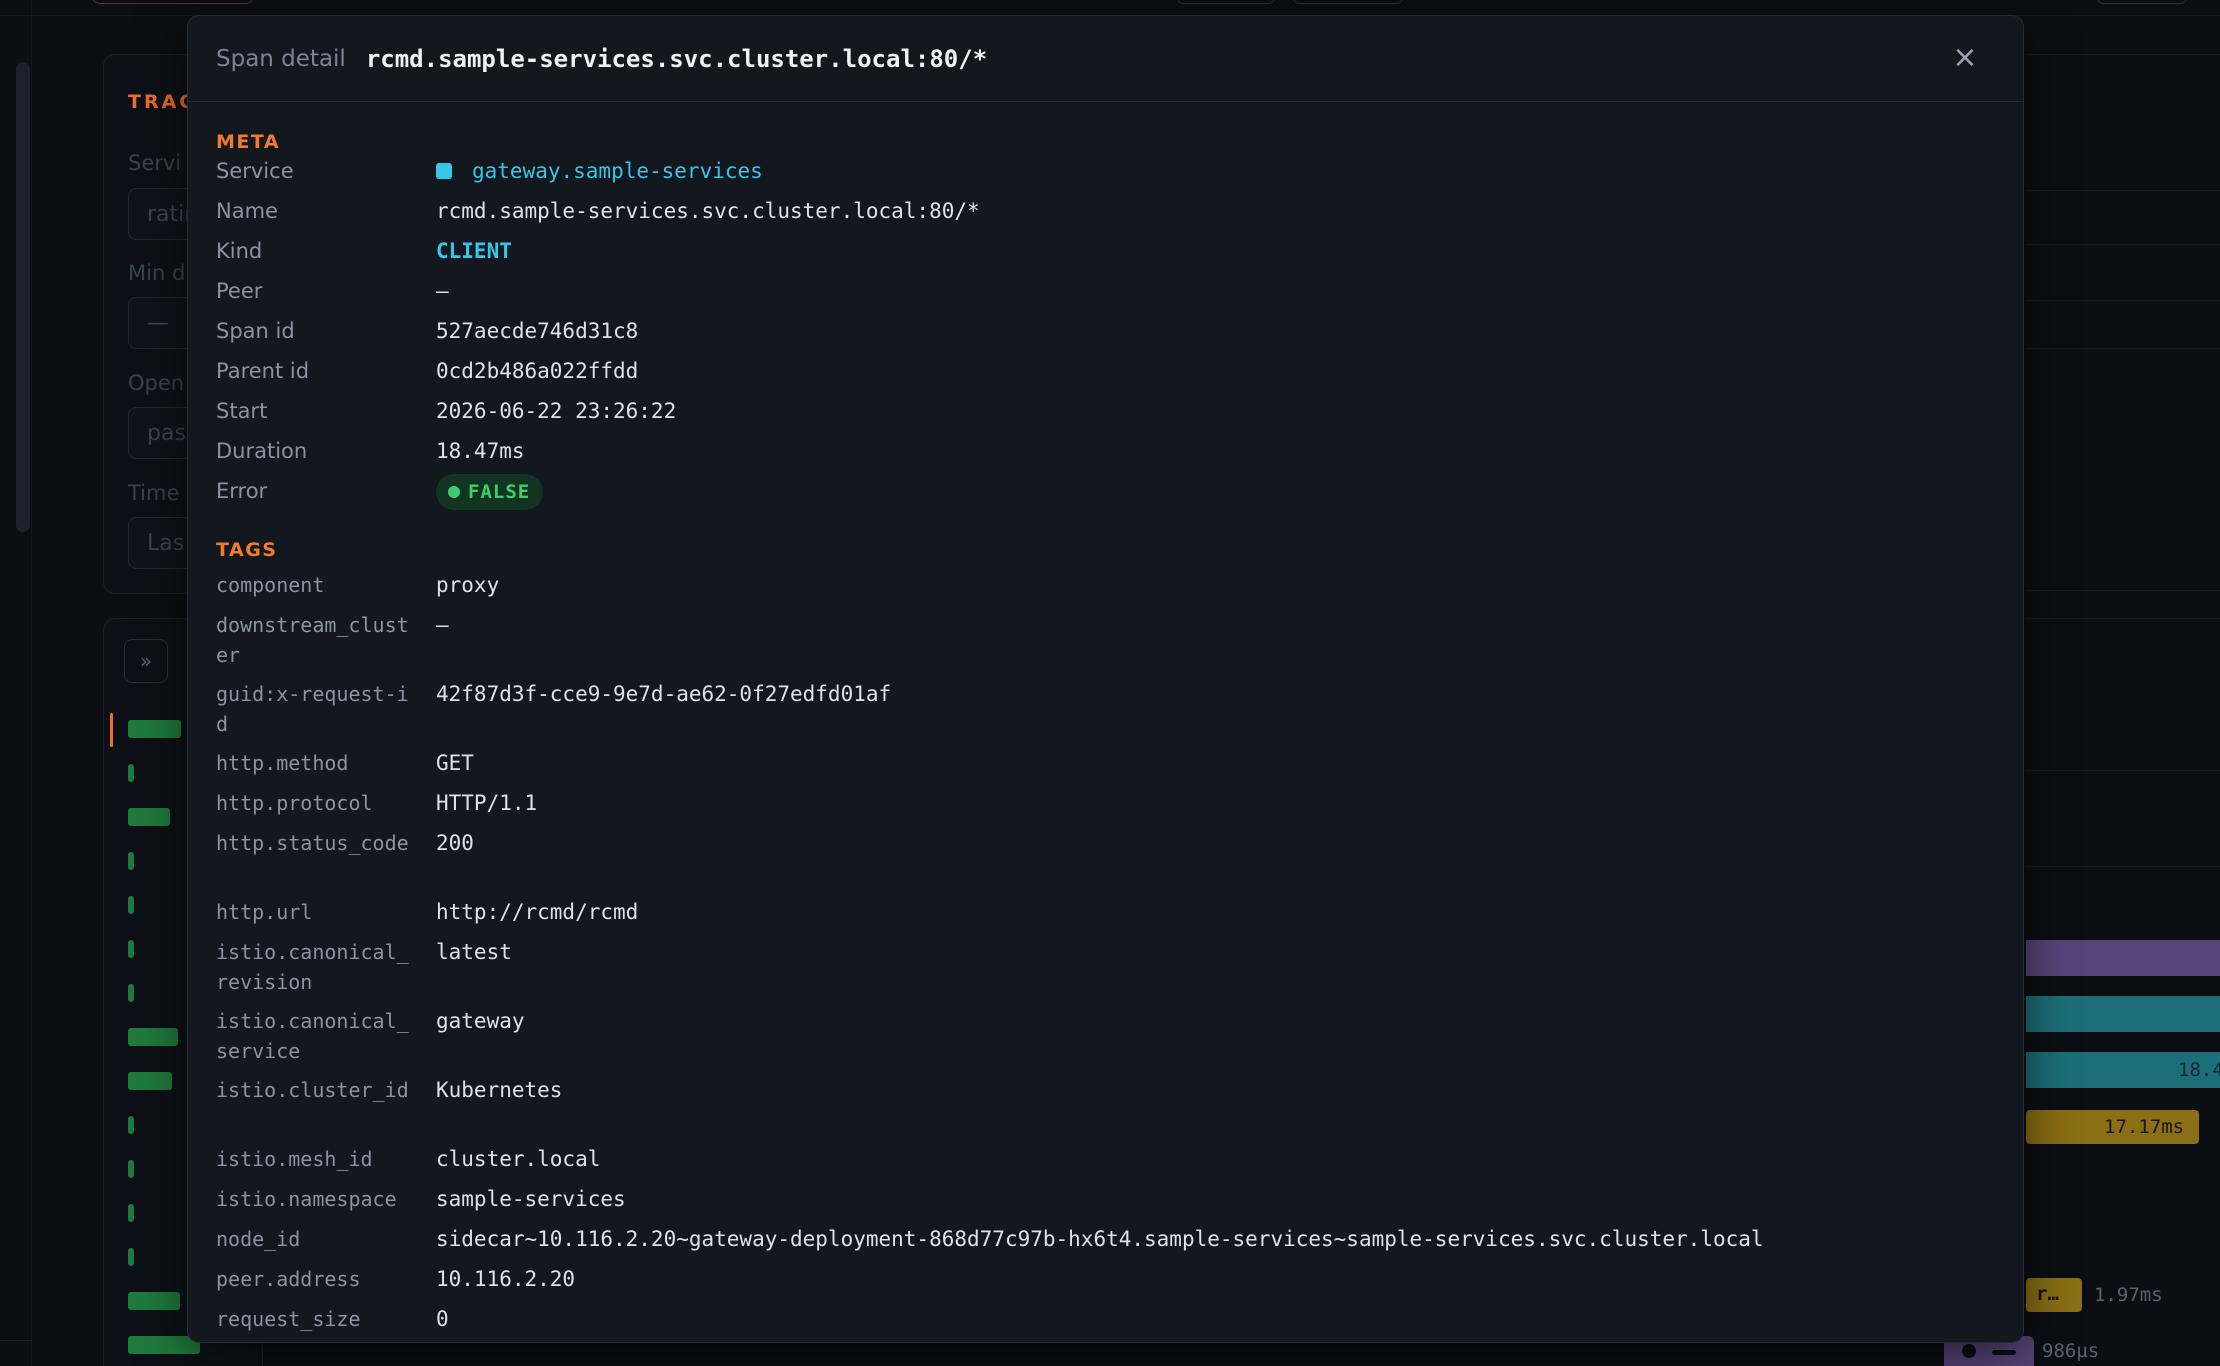 The width and height of the screenshot is (2220, 1366). What do you see at coordinates (1105, 176) in the screenshot?
I see `meta-row-service: Service gateway.sample-services` at bounding box center [1105, 176].